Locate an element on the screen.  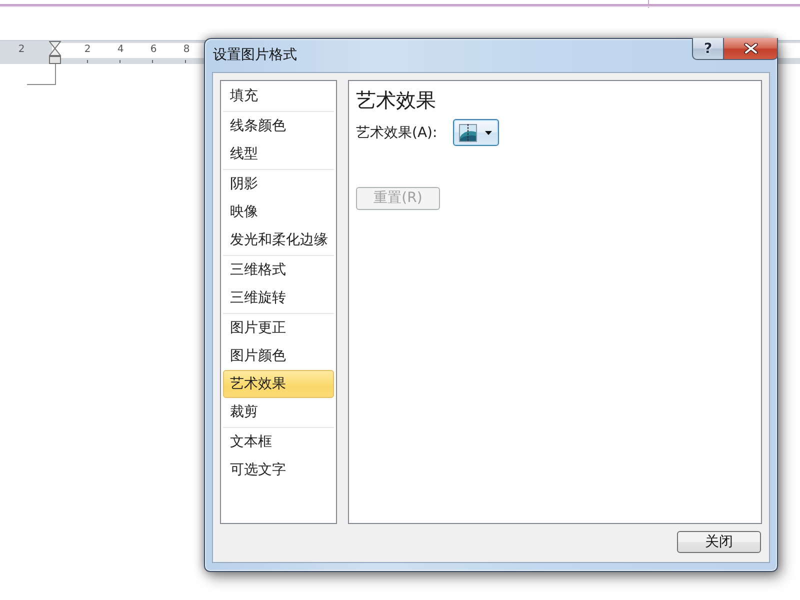
category-item: 映像 is located at coordinates (278, 212).